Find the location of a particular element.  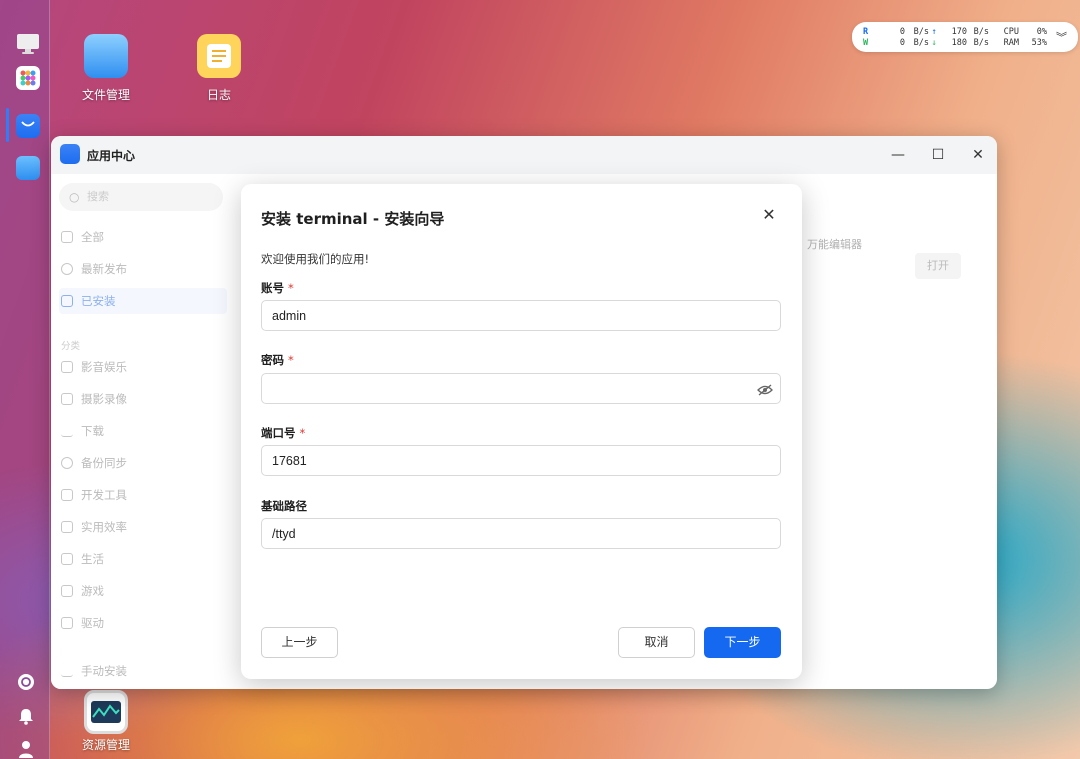

sidebar-item-download: 下载 is located at coordinates (143, 431).